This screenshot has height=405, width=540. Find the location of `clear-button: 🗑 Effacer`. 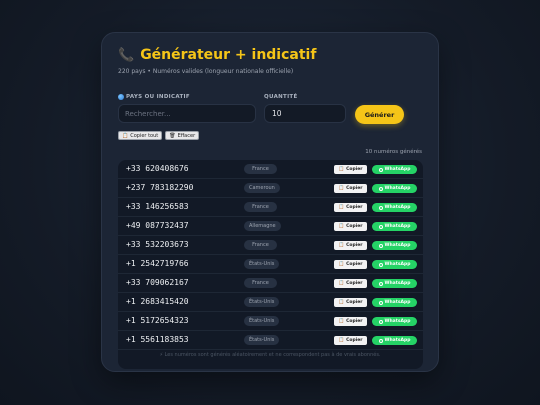

clear-button: 🗑 Effacer is located at coordinates (182, 135).